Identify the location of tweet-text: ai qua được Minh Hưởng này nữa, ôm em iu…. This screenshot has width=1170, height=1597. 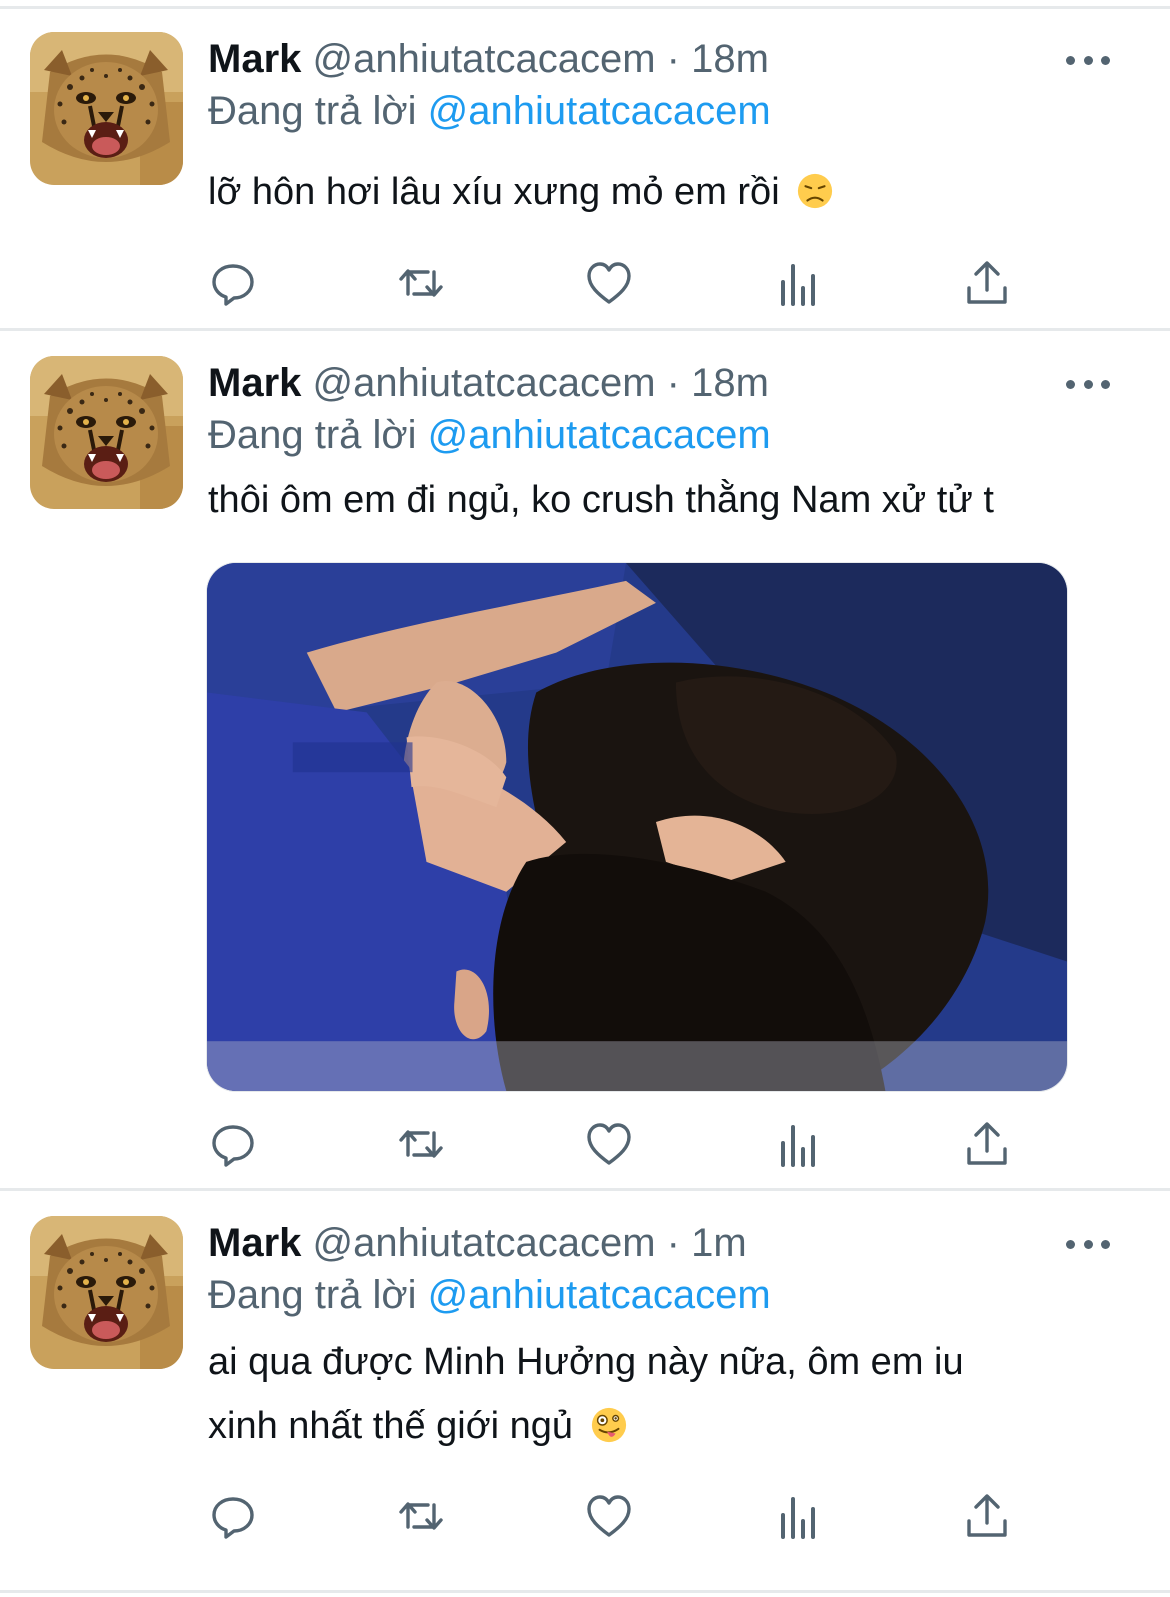
(668, 1394).